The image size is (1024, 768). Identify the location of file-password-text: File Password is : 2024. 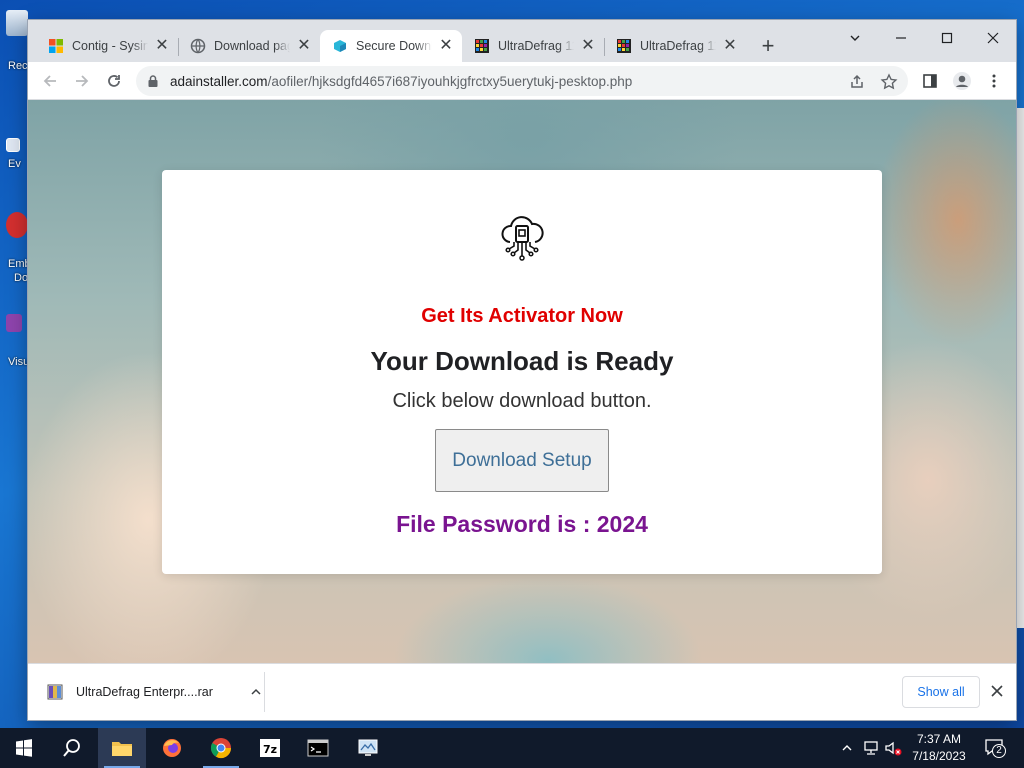
(522, 524).